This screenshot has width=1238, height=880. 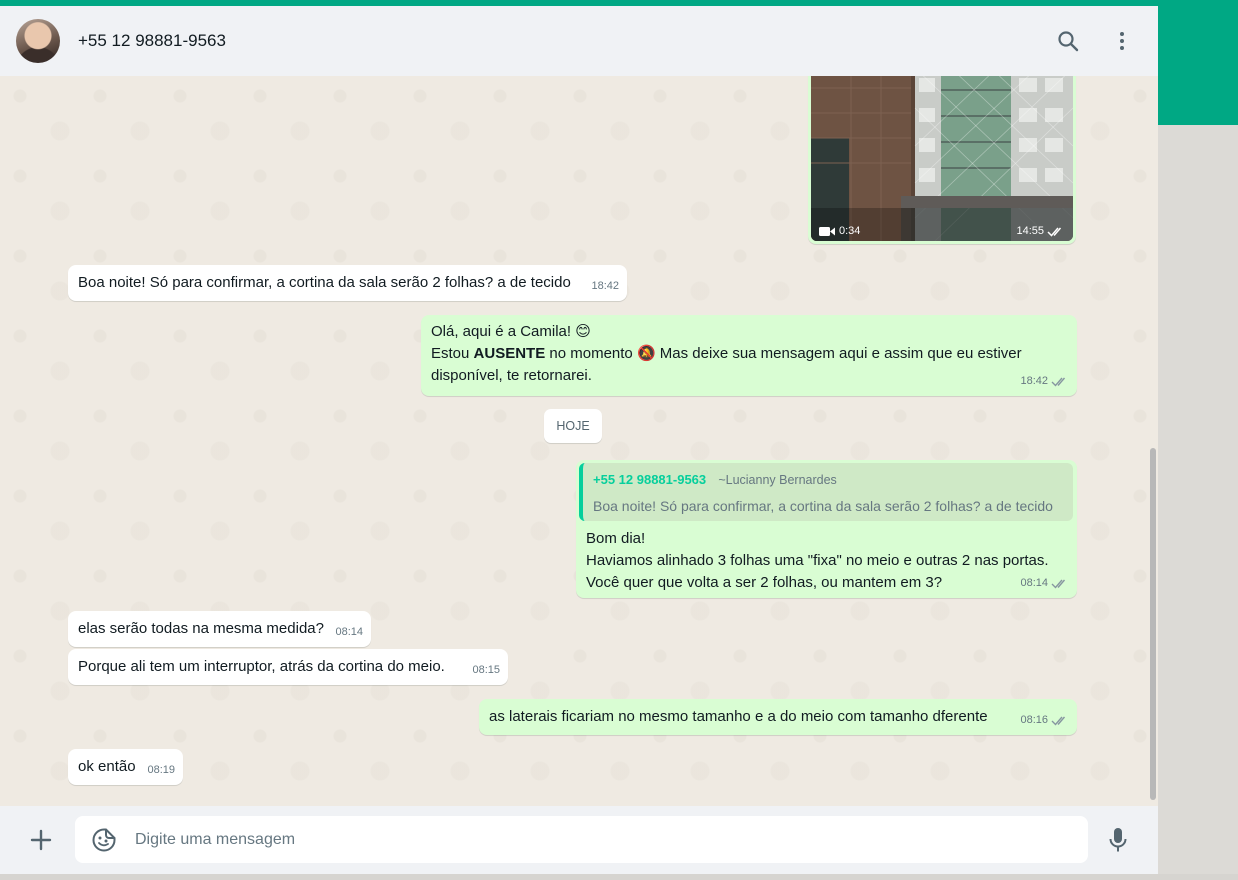 I want to click on sticker-icon, so click(x=104, y=840).